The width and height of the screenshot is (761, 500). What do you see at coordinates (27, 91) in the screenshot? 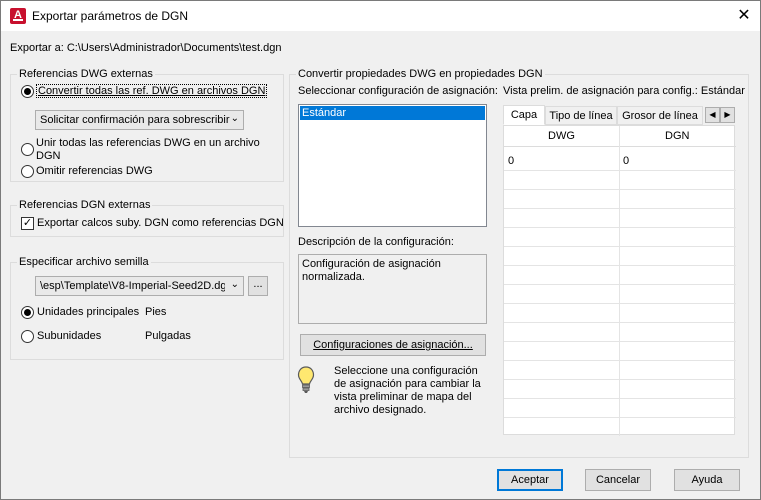
I see `convert-refs-radio` at bounding box center [27, 91].